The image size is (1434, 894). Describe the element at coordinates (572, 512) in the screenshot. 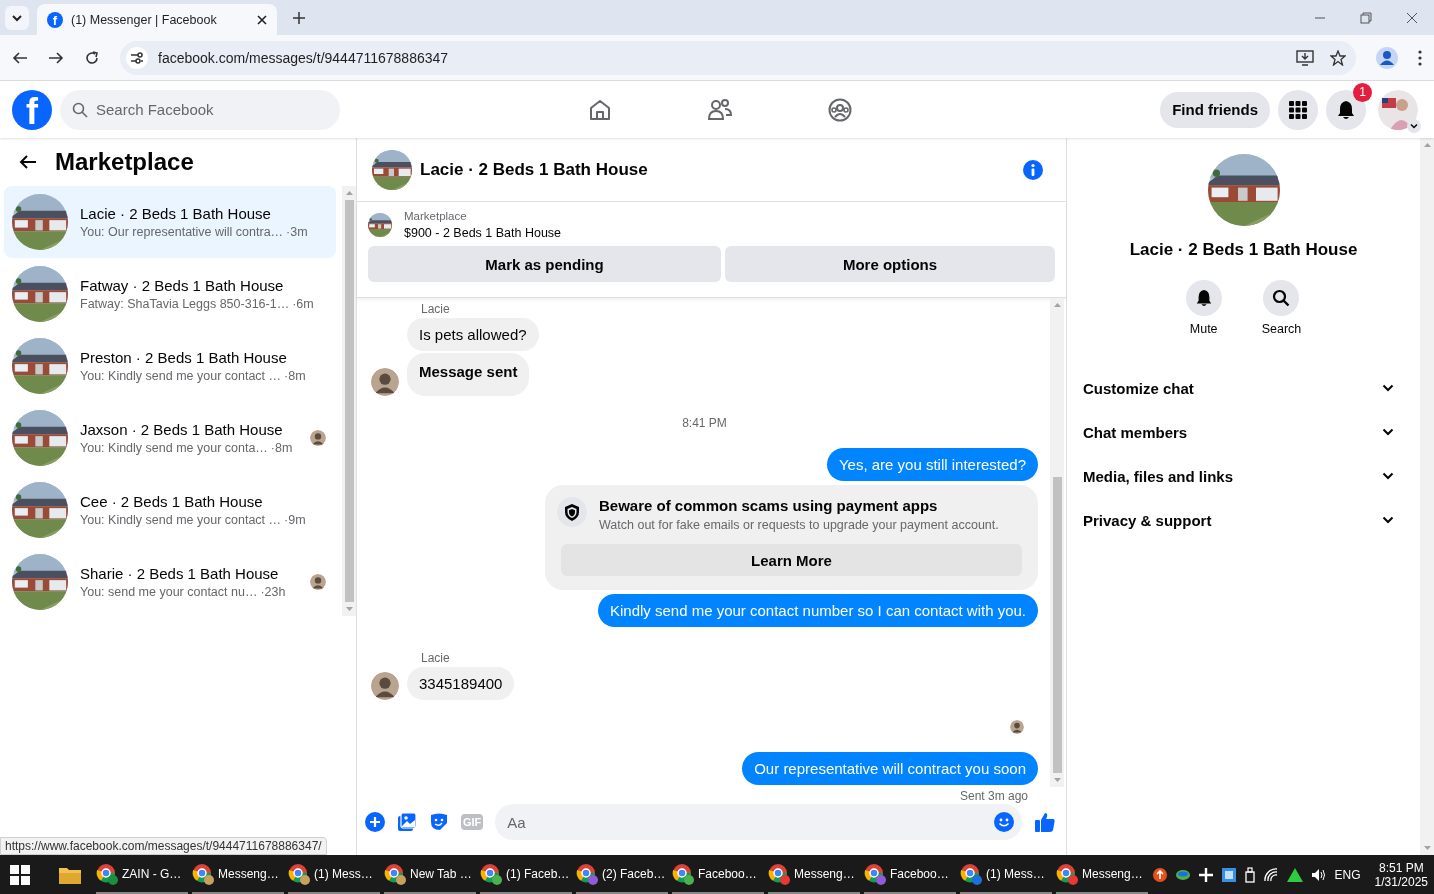

I see `shield-icon` at that location.